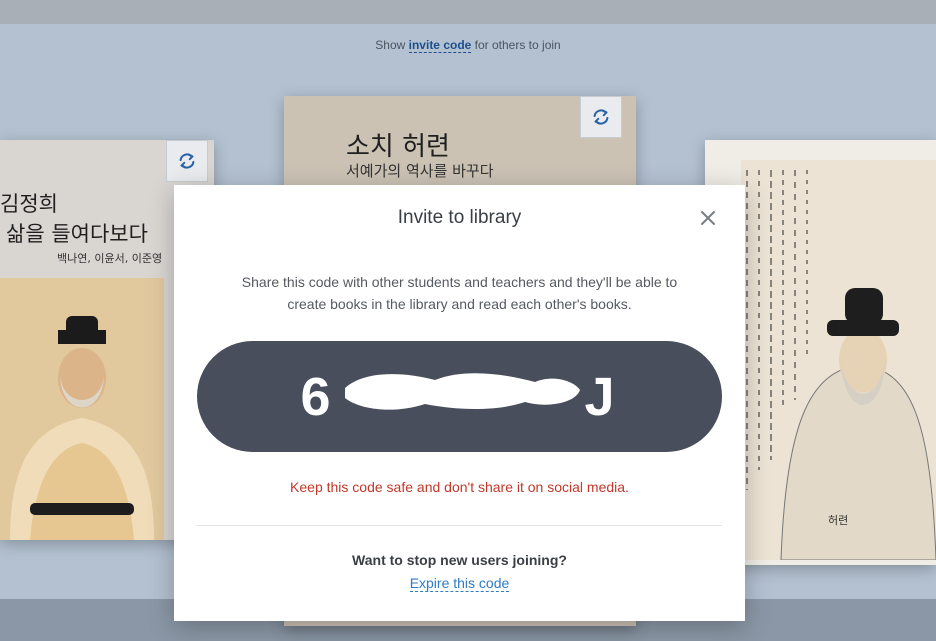  What do you see at coordinates (601, 396) in the screenshot?
I see `invite-code-last: J` at bounding box center [601, 396].